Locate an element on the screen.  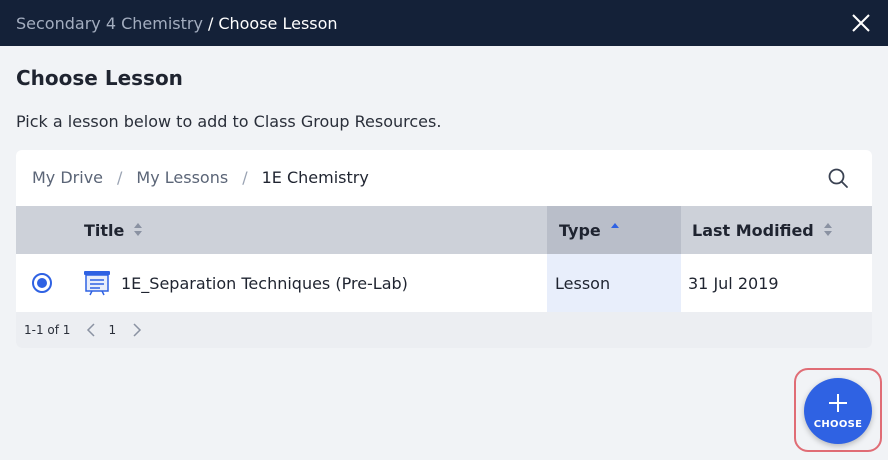
previous-page-button is located at coordinates (91, 330).